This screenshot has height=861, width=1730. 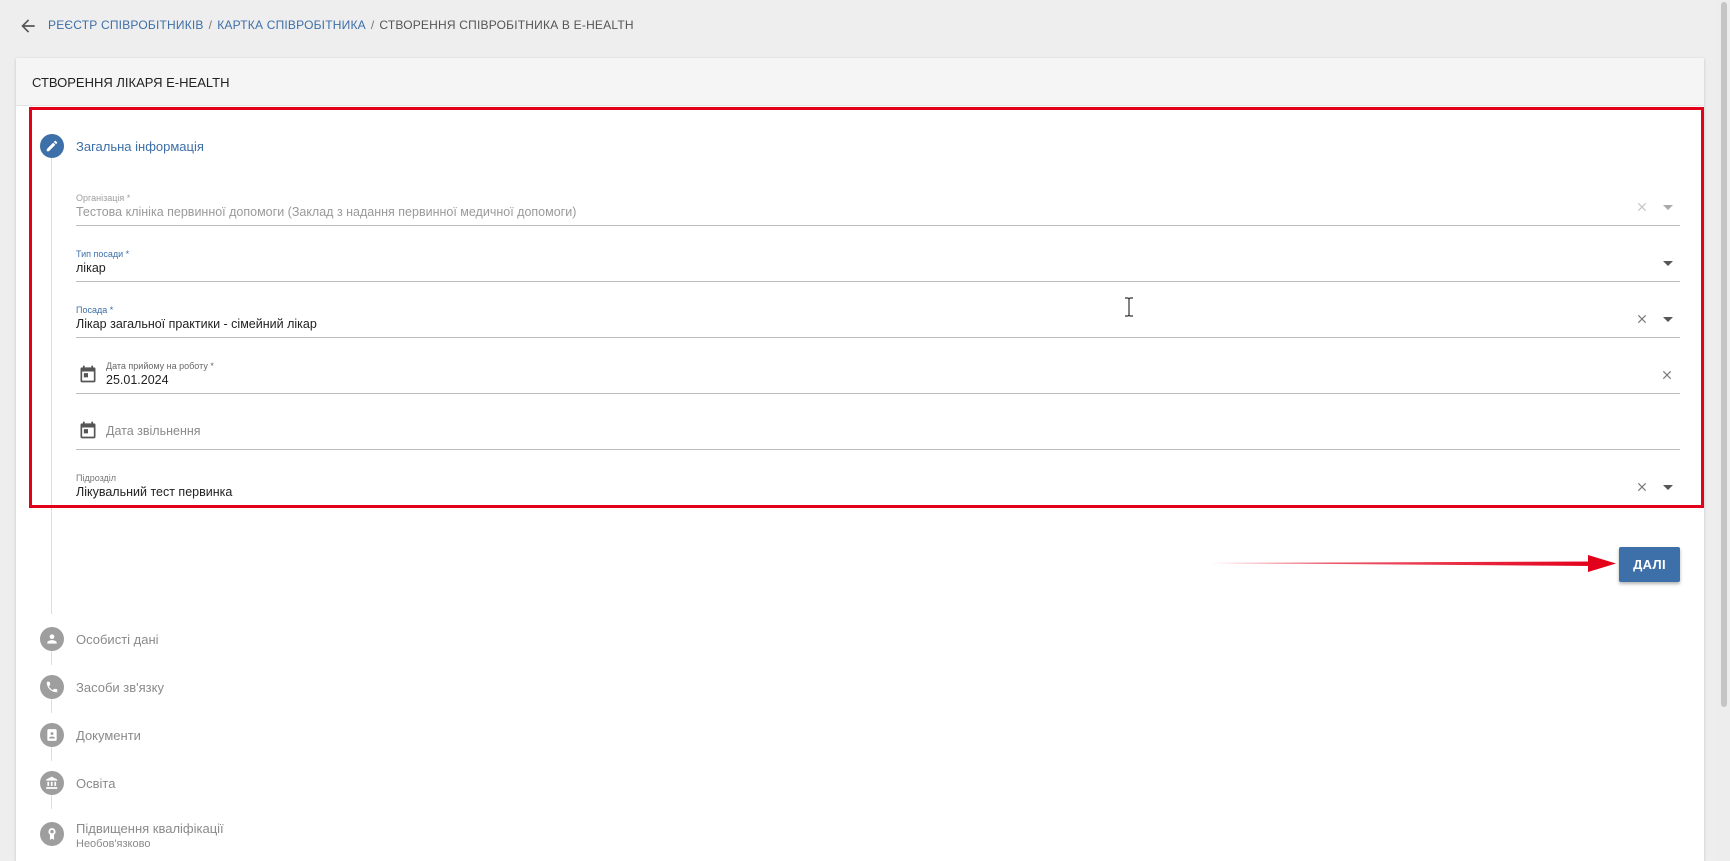 I want to click on id-card-icon, so click(x=52, y=735).